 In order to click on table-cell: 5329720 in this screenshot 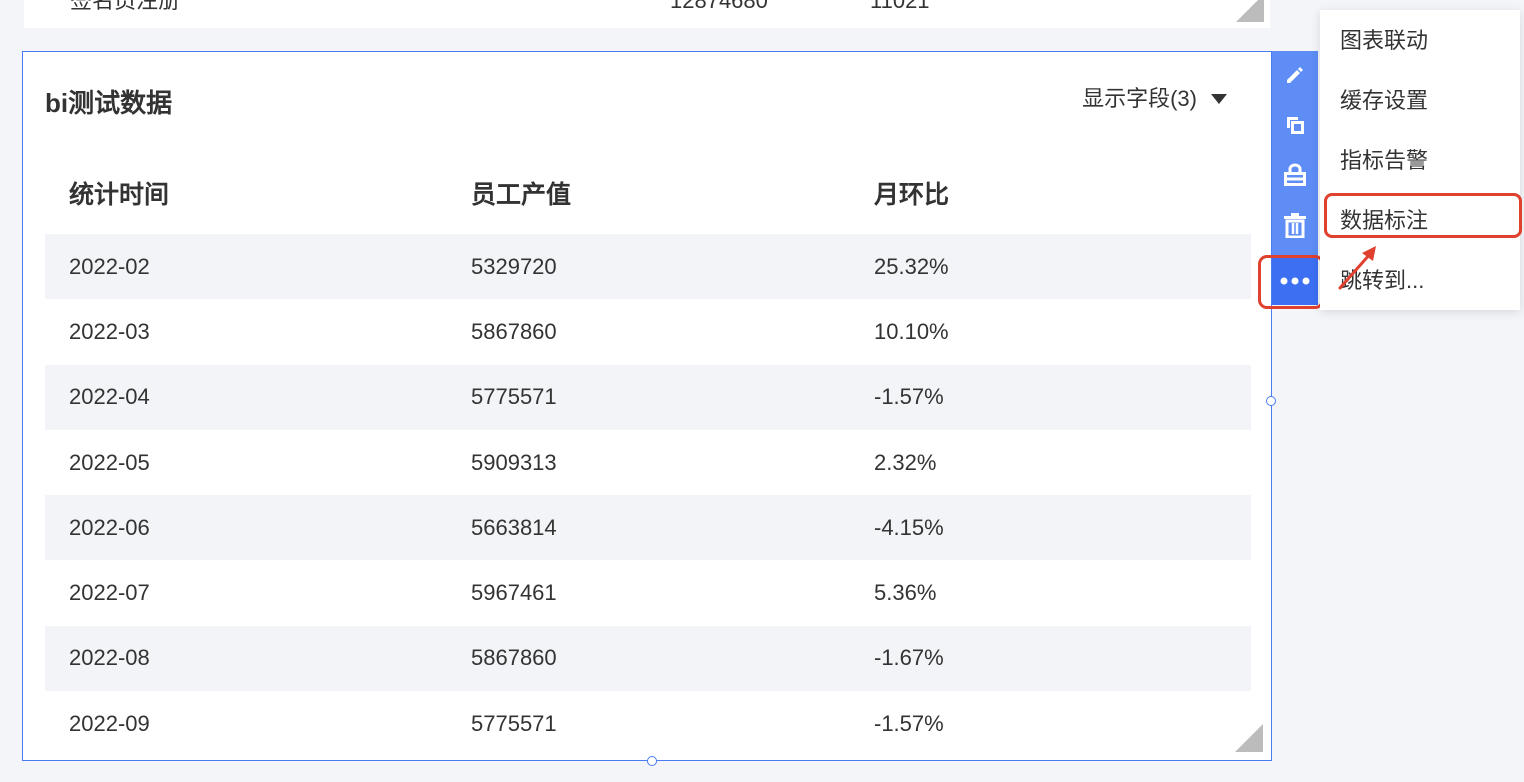, I will do `click(514, 266)`.